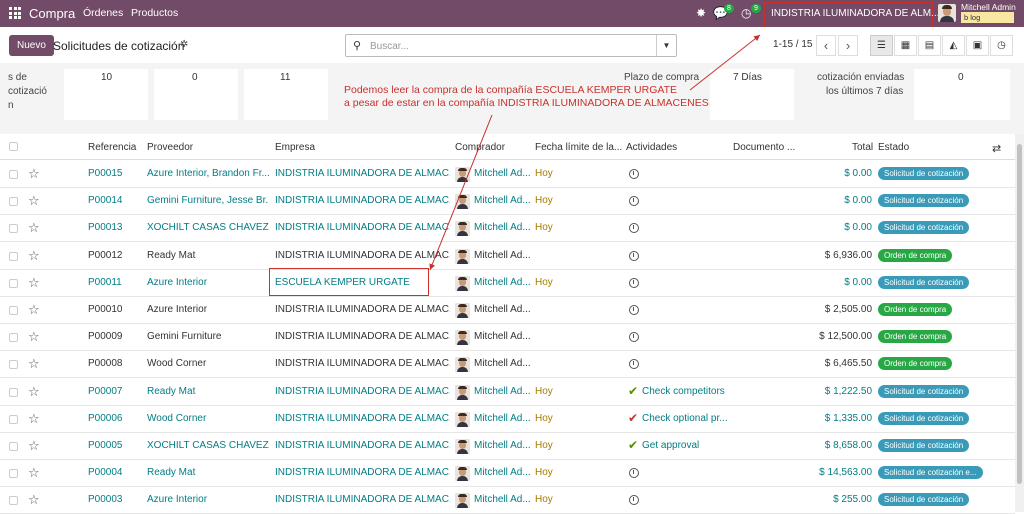 Image resolution: width=1024 pixels, height=514 pixels. I want to click on search-box: ⚲ Buscar... ▼, so click(511, 45).